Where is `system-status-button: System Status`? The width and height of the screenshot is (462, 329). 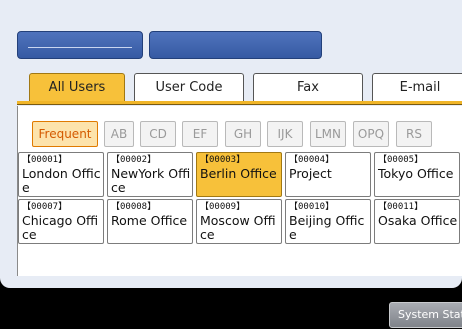
system-status-button: System Status is located at coordinates (425, 315).